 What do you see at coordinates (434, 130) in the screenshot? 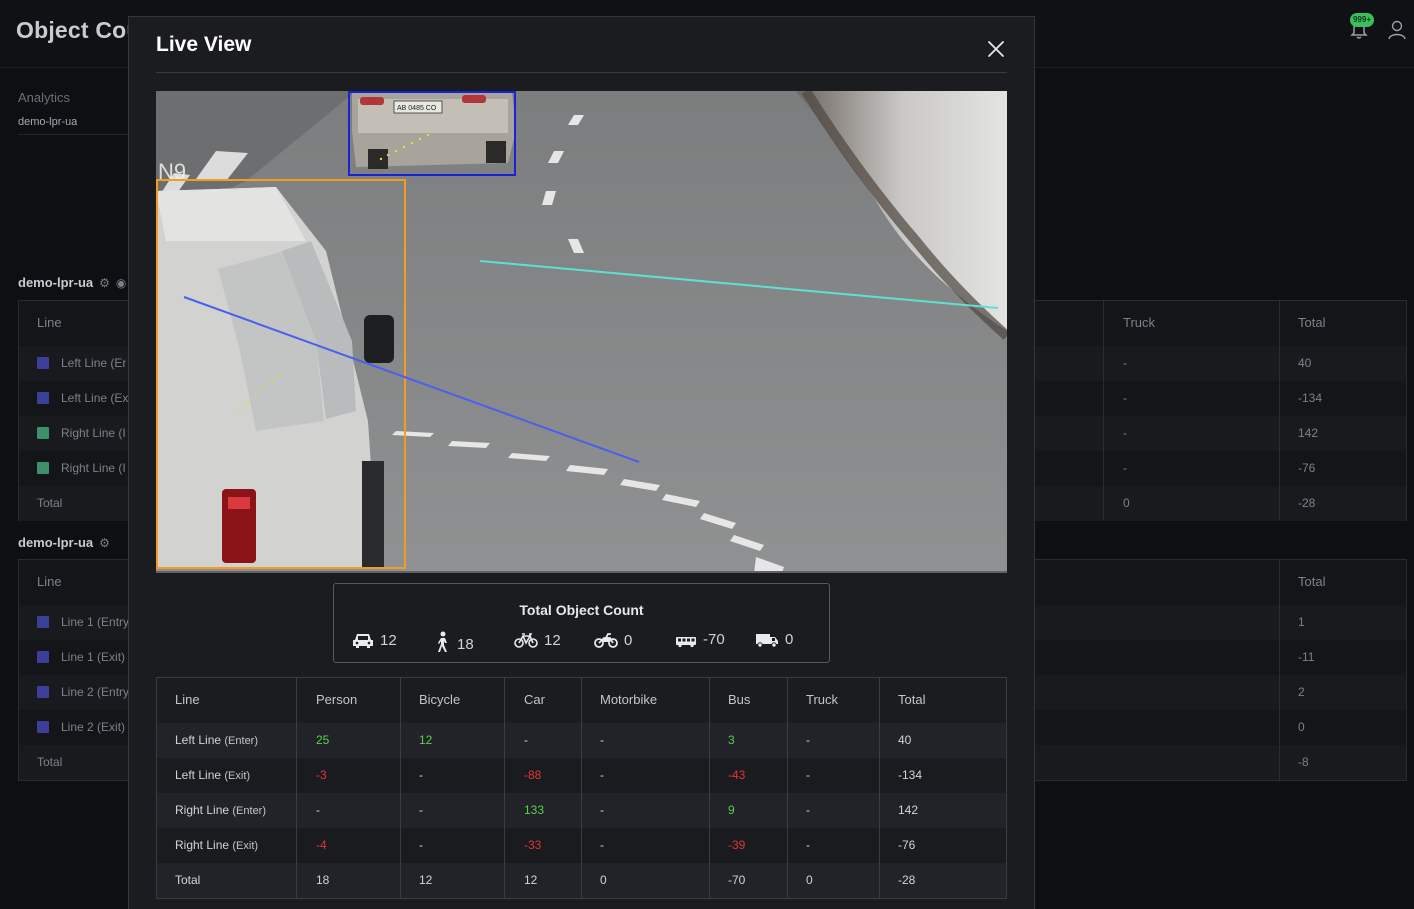
I see `car-image: AB 0485 CO` at bounding box center [434, 130].